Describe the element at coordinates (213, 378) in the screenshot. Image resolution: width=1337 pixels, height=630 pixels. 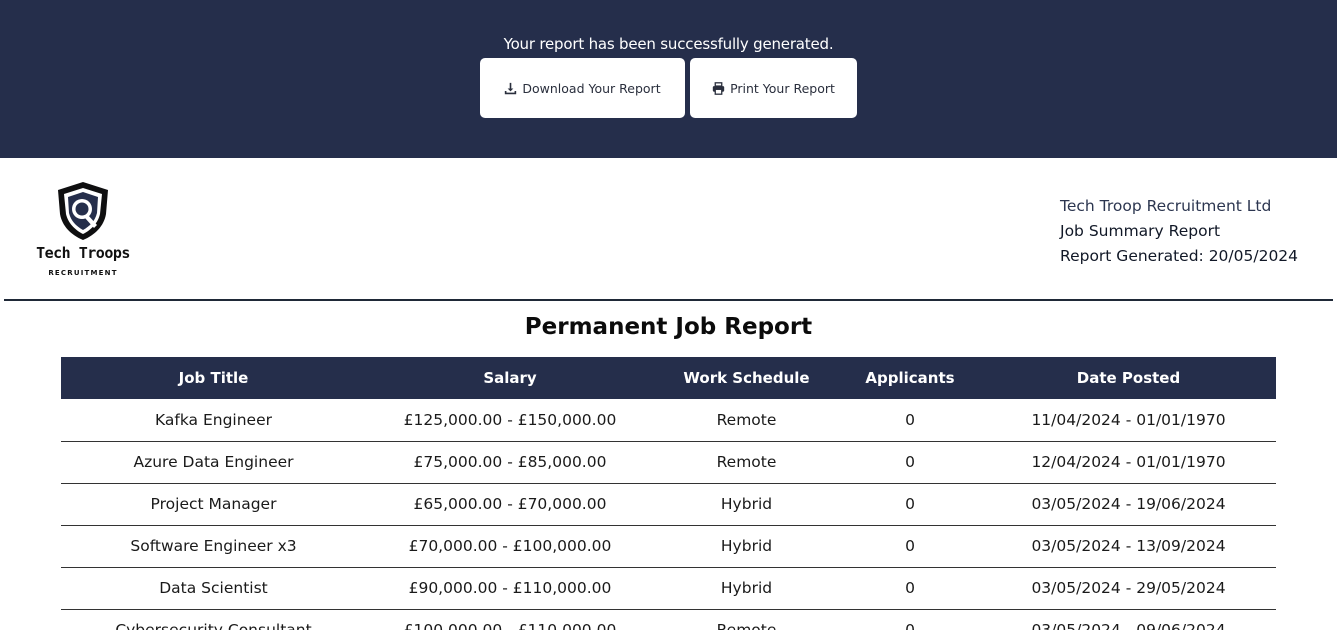
I see `column-header-job-title: Job Title` at that location.